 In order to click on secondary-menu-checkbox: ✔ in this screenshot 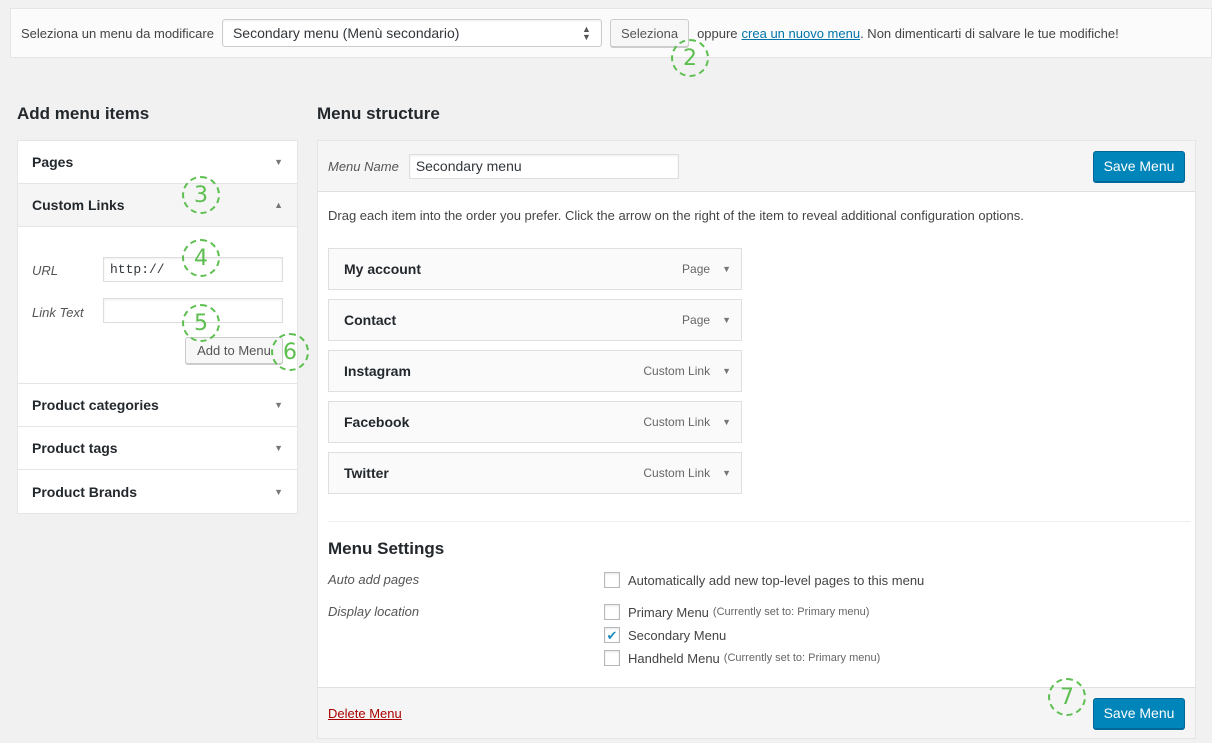, I will do `click(612, 635)`.